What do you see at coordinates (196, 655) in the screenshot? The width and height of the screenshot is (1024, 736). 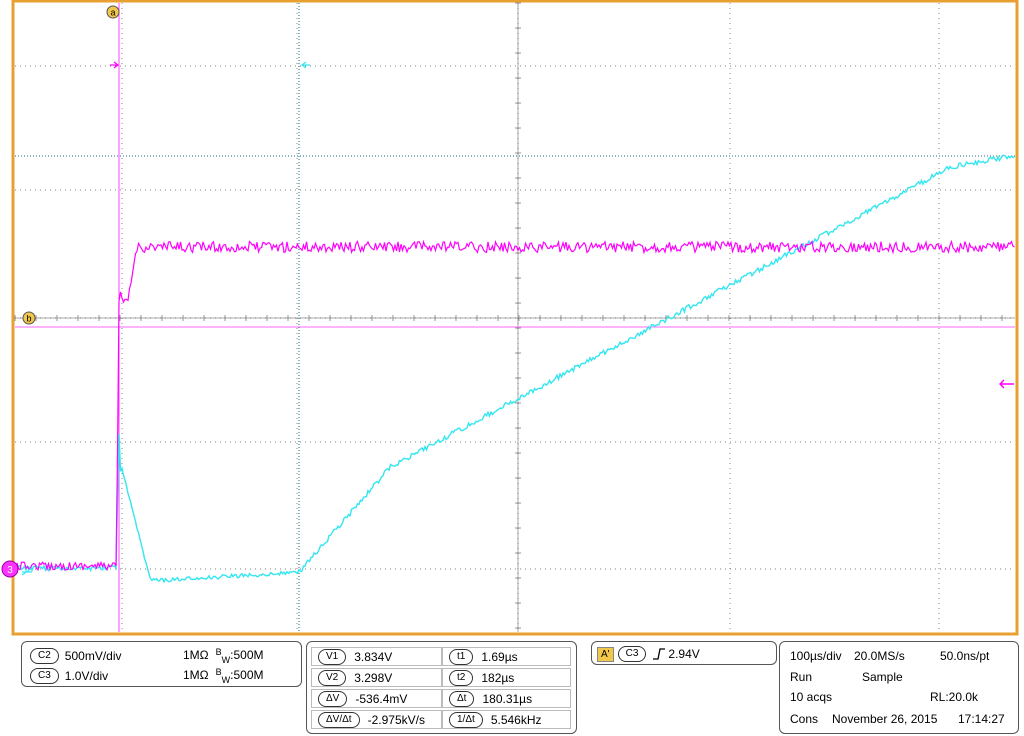 I see `channel-c2-impedance: 1MΩ` at bounding box center [196, 655].